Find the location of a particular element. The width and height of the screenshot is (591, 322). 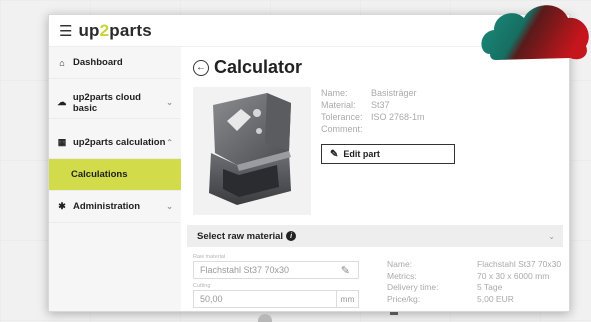

sidebar-item-calculations: Calculations is located at coordinates (115, 175).